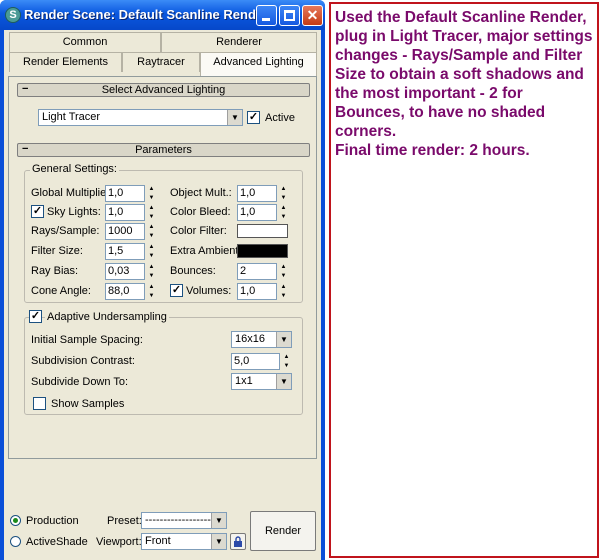 This screenshot has height=560, width=600. Describe the element at coordinates (13, 15) in the screenshot. I see `3dsmax-s-icon: S` at that location.